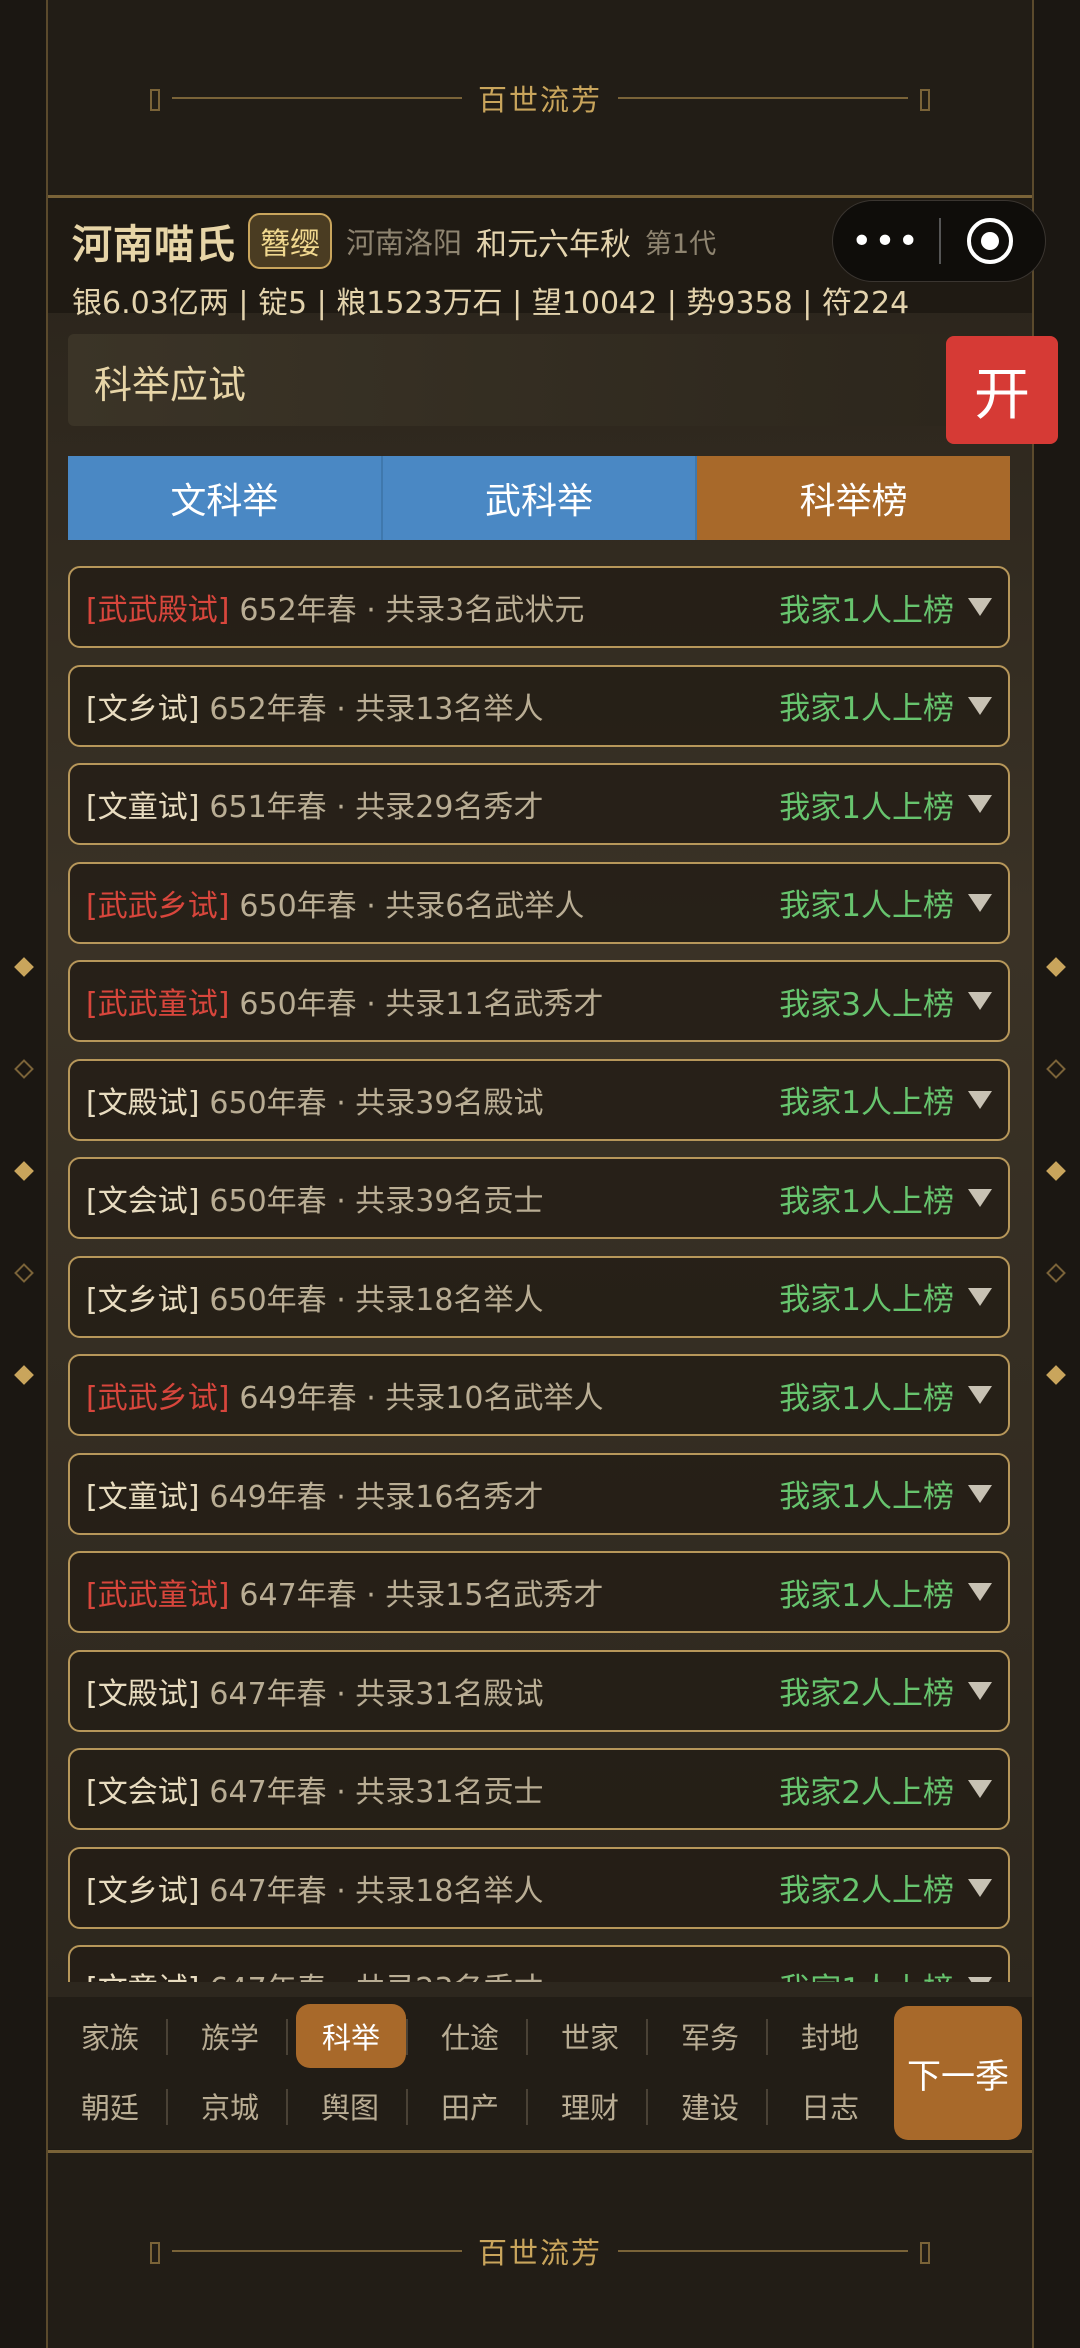 This screenshot has width=1080, height=2348. I want to click on tab-military-exam: 武科举, so click(540, 498).